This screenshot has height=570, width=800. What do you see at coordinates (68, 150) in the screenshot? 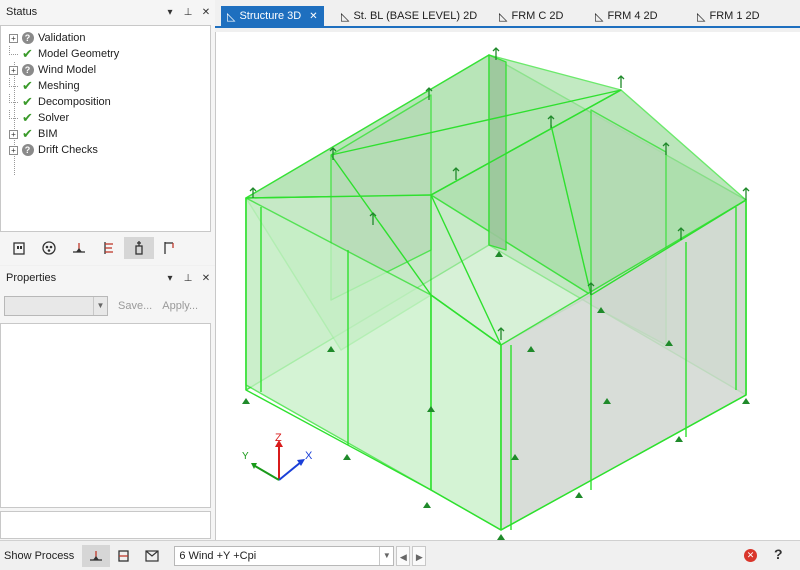
I see `status-item-label: Drift Checks` at bounding box center [68, 150].